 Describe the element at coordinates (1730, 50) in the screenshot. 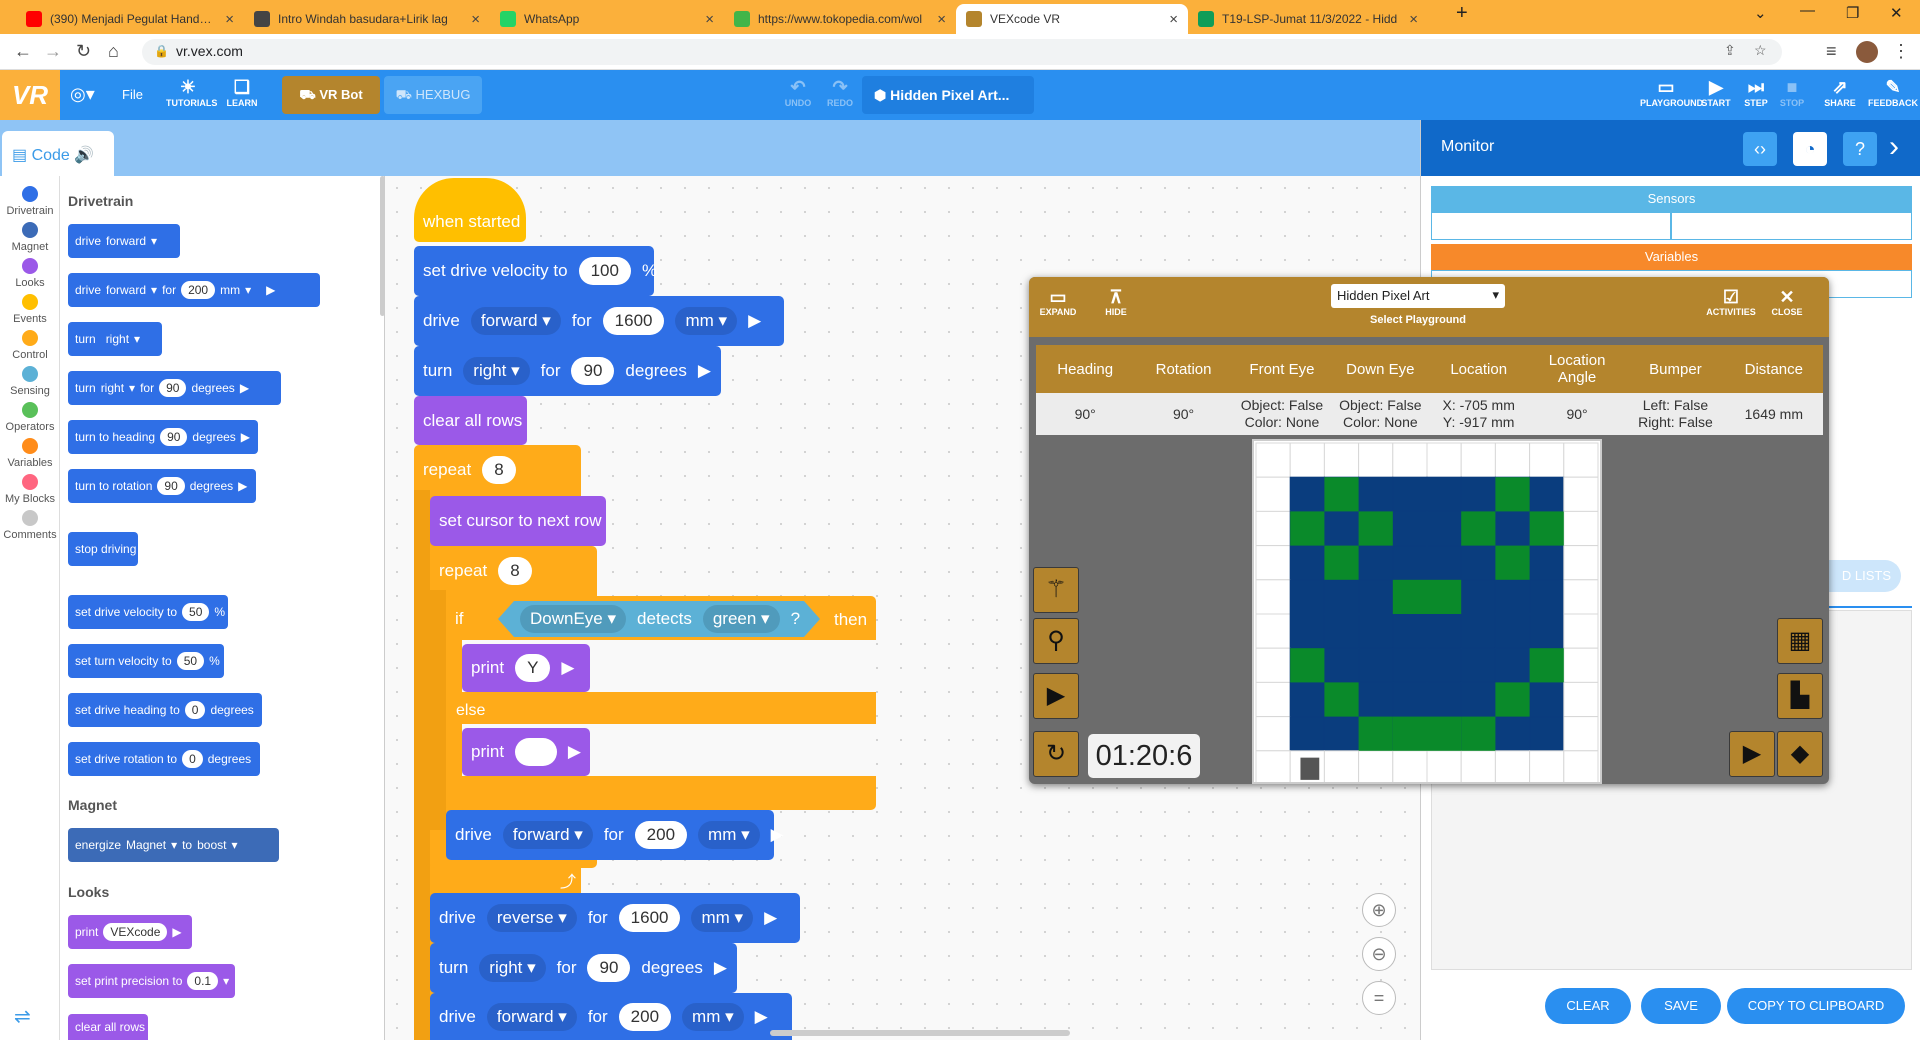

I see `share-icon: ⇪` at that location.